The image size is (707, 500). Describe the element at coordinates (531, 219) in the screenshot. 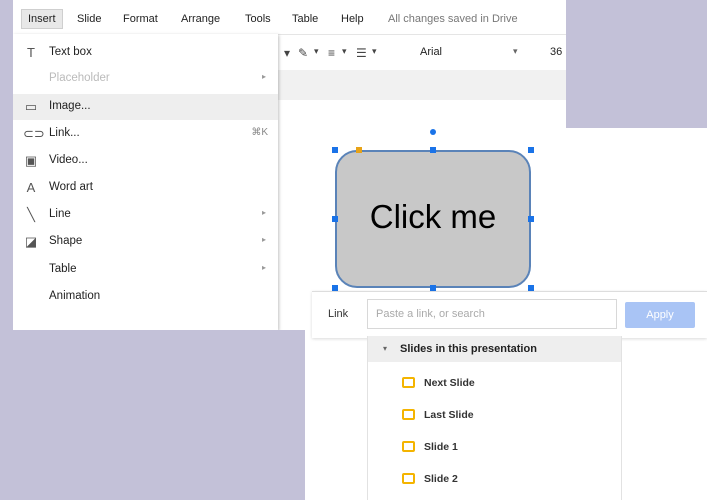

I see `resize-handle-right` at that location.